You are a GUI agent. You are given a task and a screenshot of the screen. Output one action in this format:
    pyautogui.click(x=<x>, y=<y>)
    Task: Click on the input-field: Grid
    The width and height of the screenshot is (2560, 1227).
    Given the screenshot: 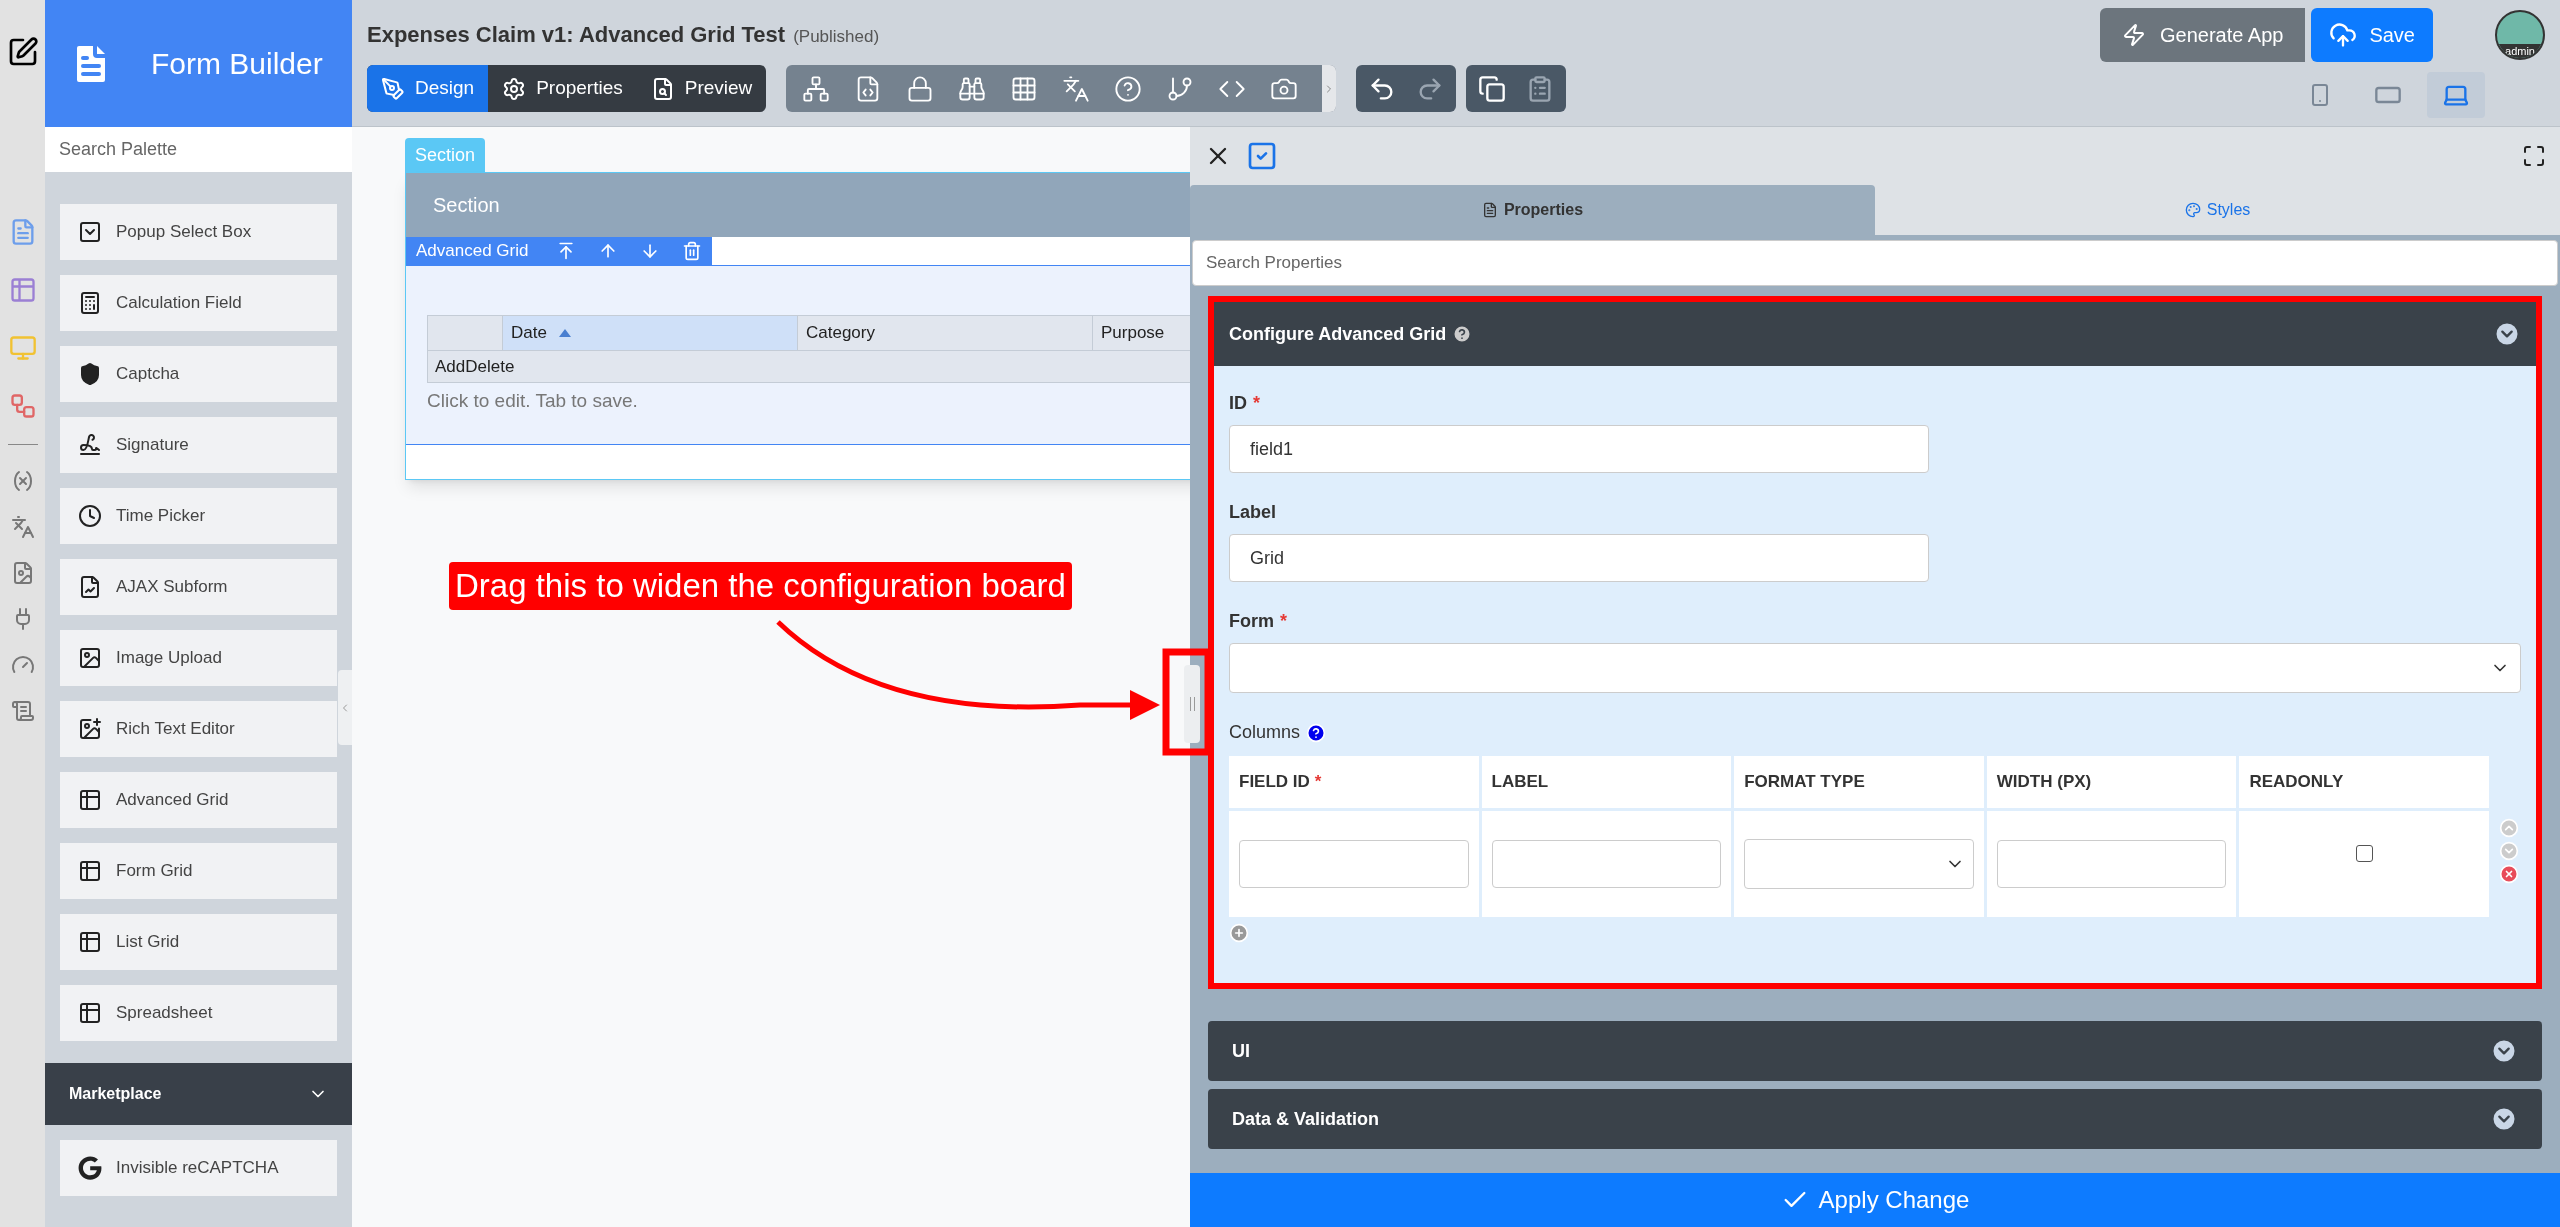 What is the action you would take?
    pyautogui.click(x=1579, y=558)
    